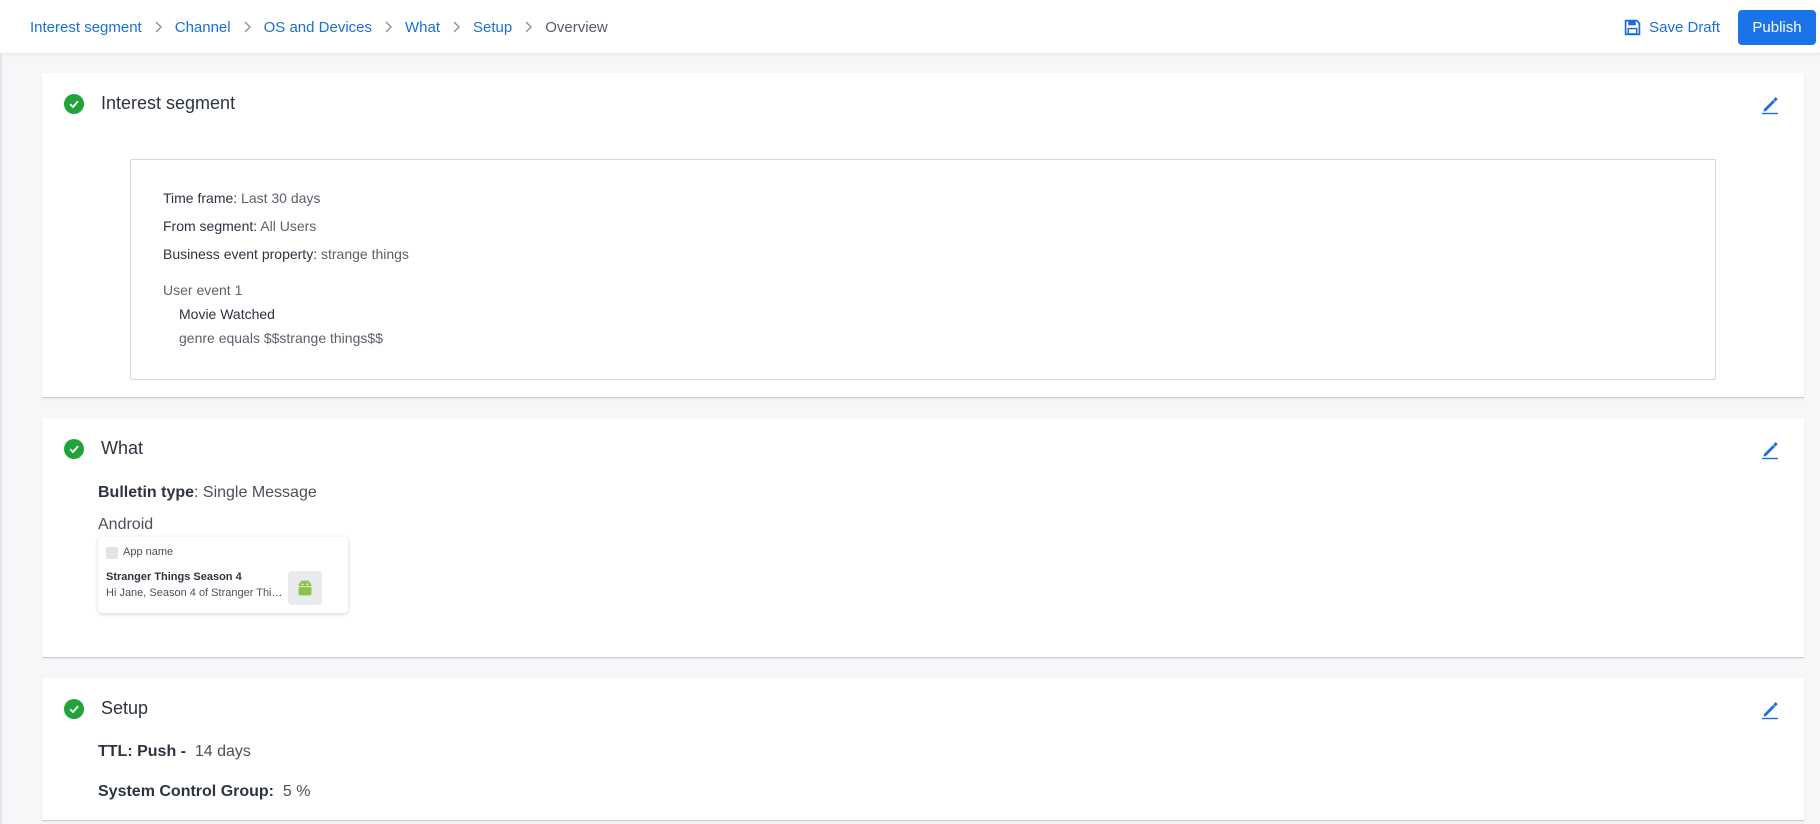  I want to click on card-header: What, so click(103, 448).